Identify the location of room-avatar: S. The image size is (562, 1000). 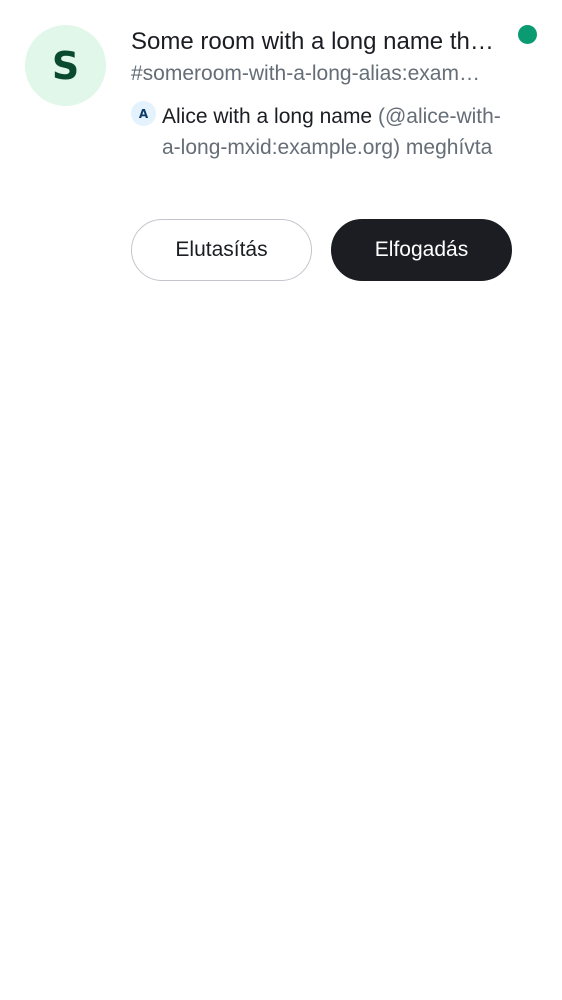
(65, 65).